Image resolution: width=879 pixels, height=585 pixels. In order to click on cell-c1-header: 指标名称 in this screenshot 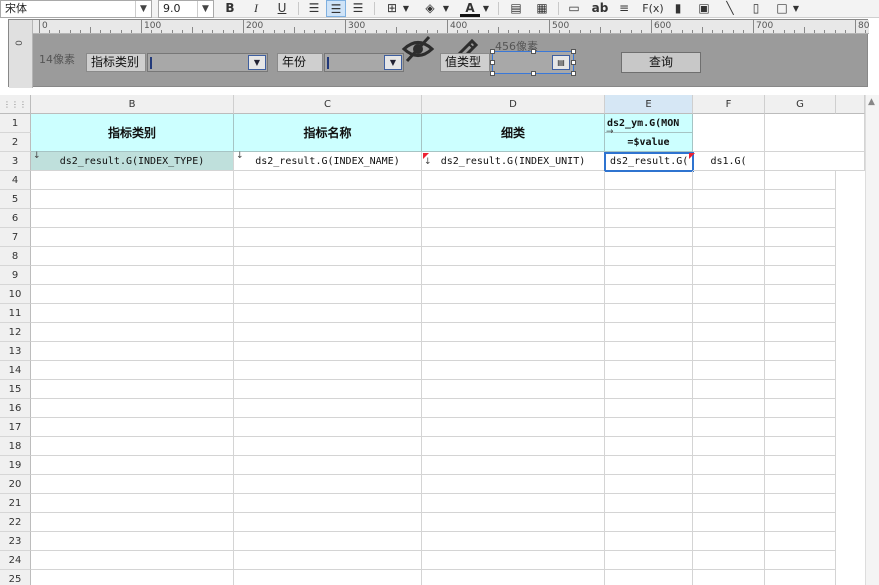, I will do `click(328, 133)`.